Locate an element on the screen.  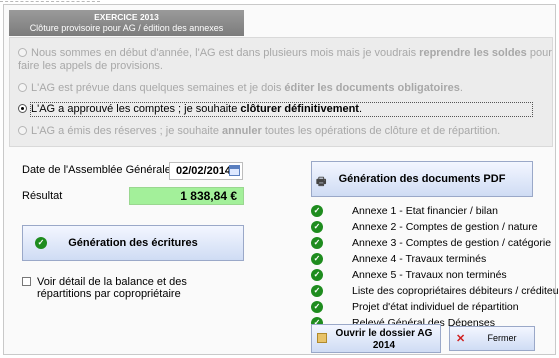
close-button: ✕ Fermer is located at coordinates (492, 338).